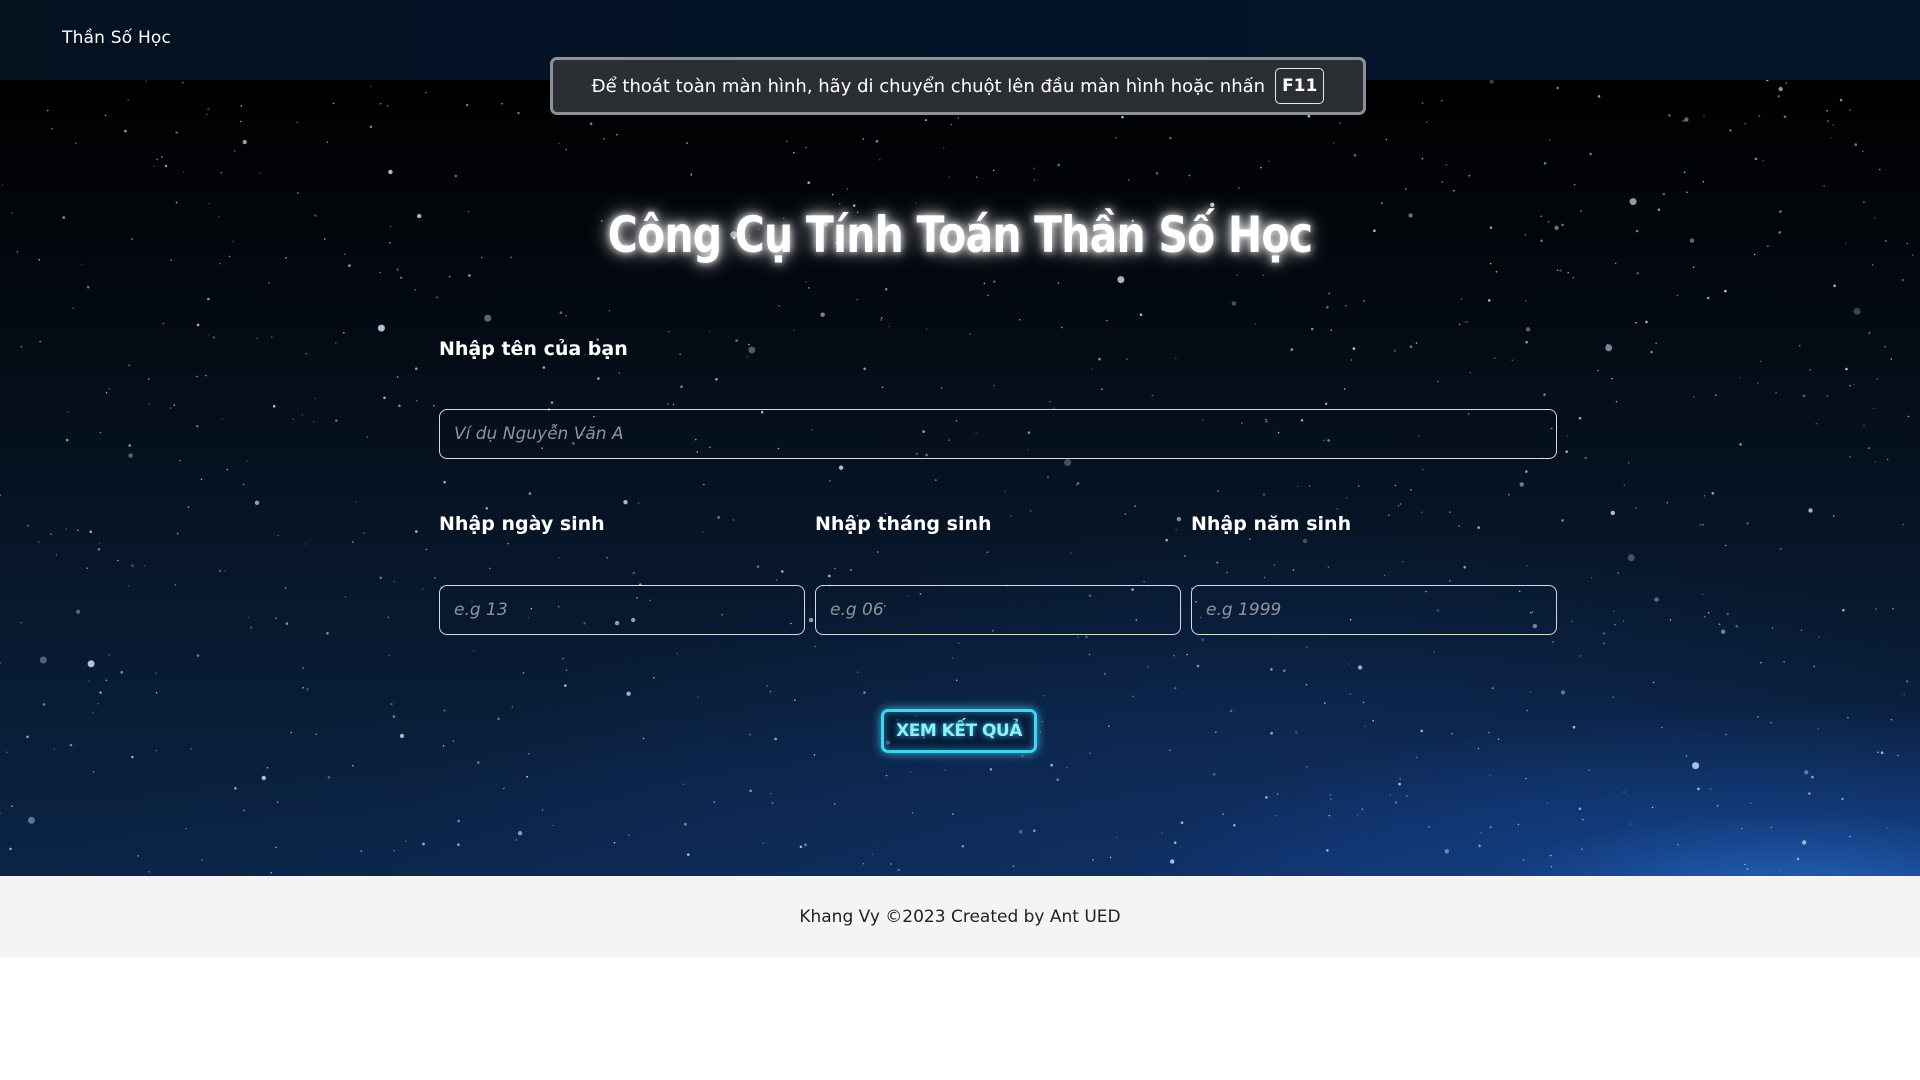 The image size is (1920, 1080). Describe the element at coordinates (1374, 610) in the screenshot. I see `birth-year-input` at that location.